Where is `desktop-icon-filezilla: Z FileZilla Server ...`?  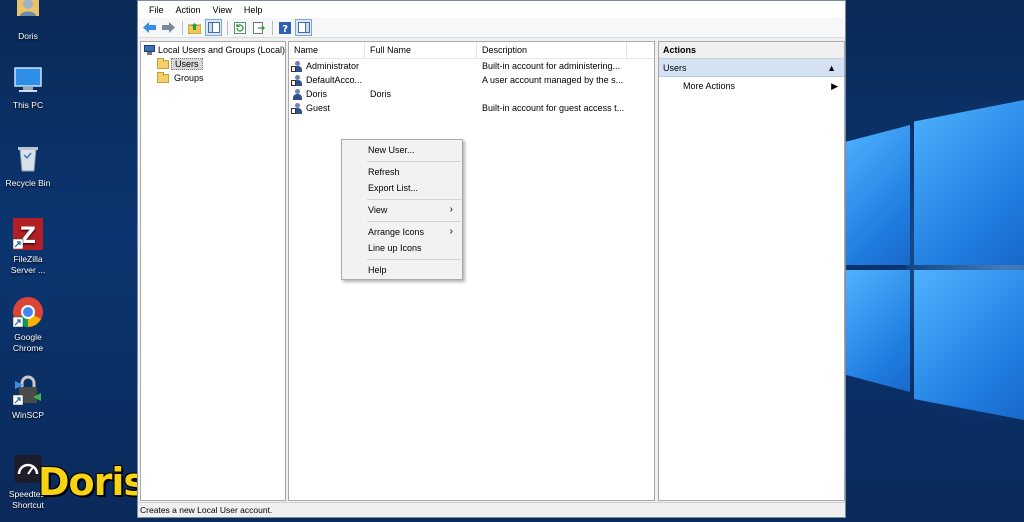
desktop-icon-filezilla: Z FileZilla Server ... is located at coordinates (28, 246).